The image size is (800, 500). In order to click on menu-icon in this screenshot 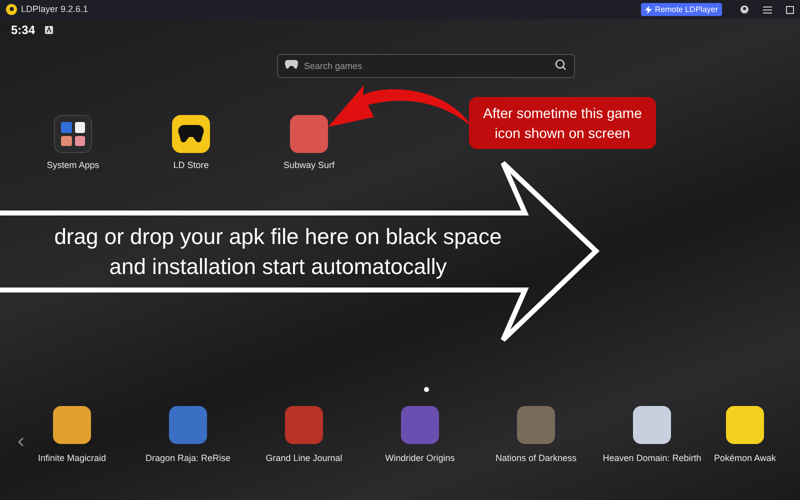, I will do `click(767, 10)`.